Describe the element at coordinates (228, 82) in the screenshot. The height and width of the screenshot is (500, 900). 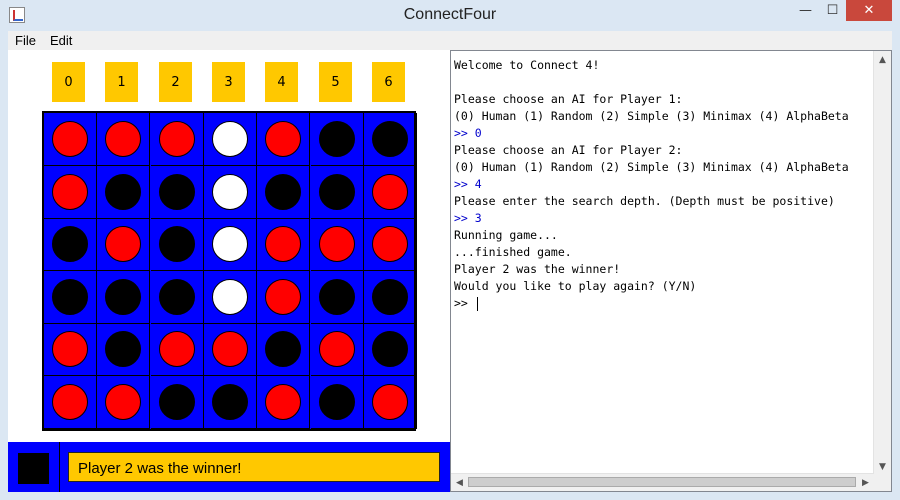
I see `column-button-3: 3` at that location.